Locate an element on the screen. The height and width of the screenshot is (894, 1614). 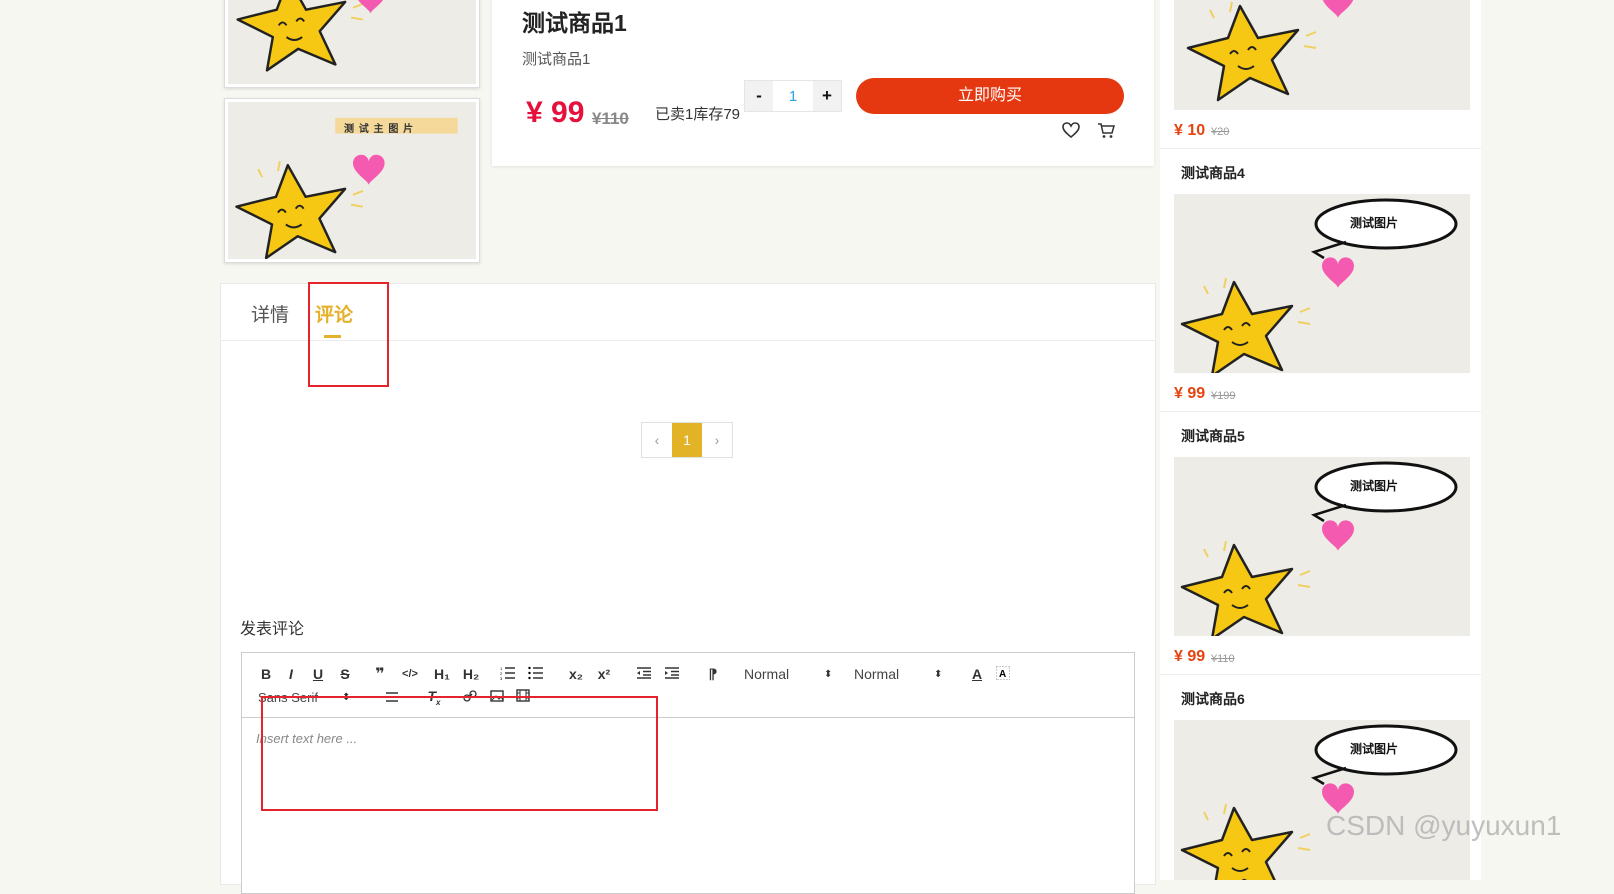
page-1-button: 1 is located at coordinates (687, 440).